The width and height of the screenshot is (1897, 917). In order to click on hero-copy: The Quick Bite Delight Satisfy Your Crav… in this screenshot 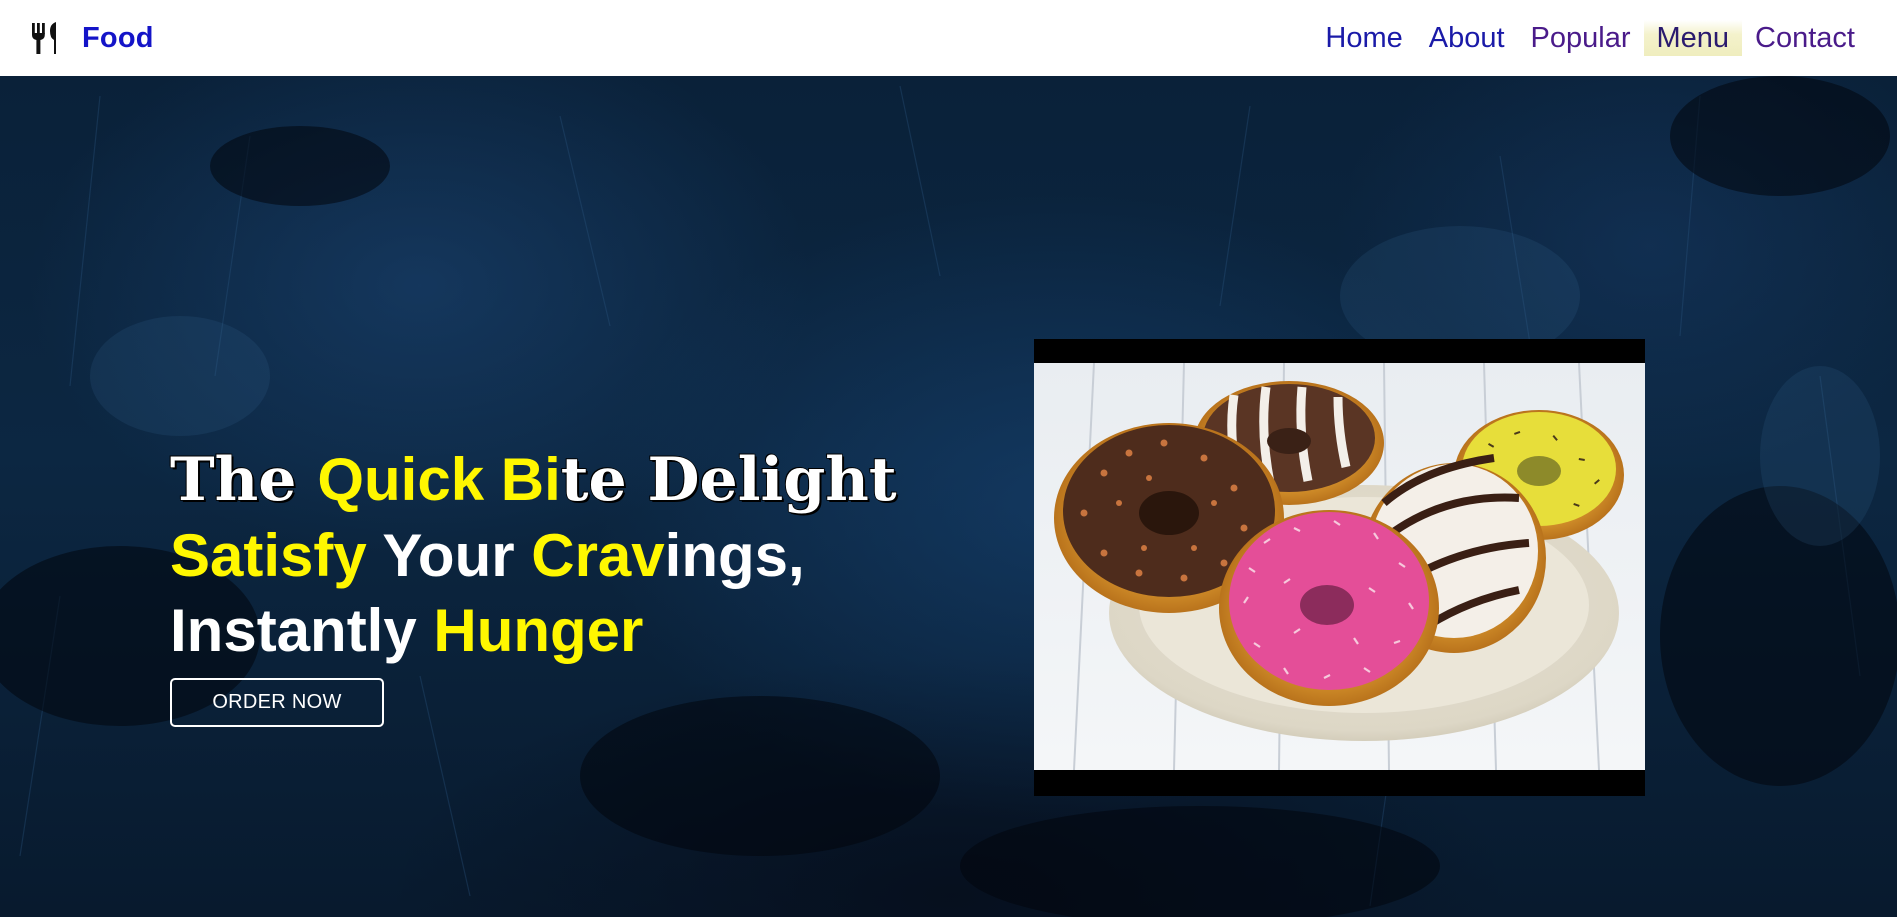, I will do `click(533, 584)`.